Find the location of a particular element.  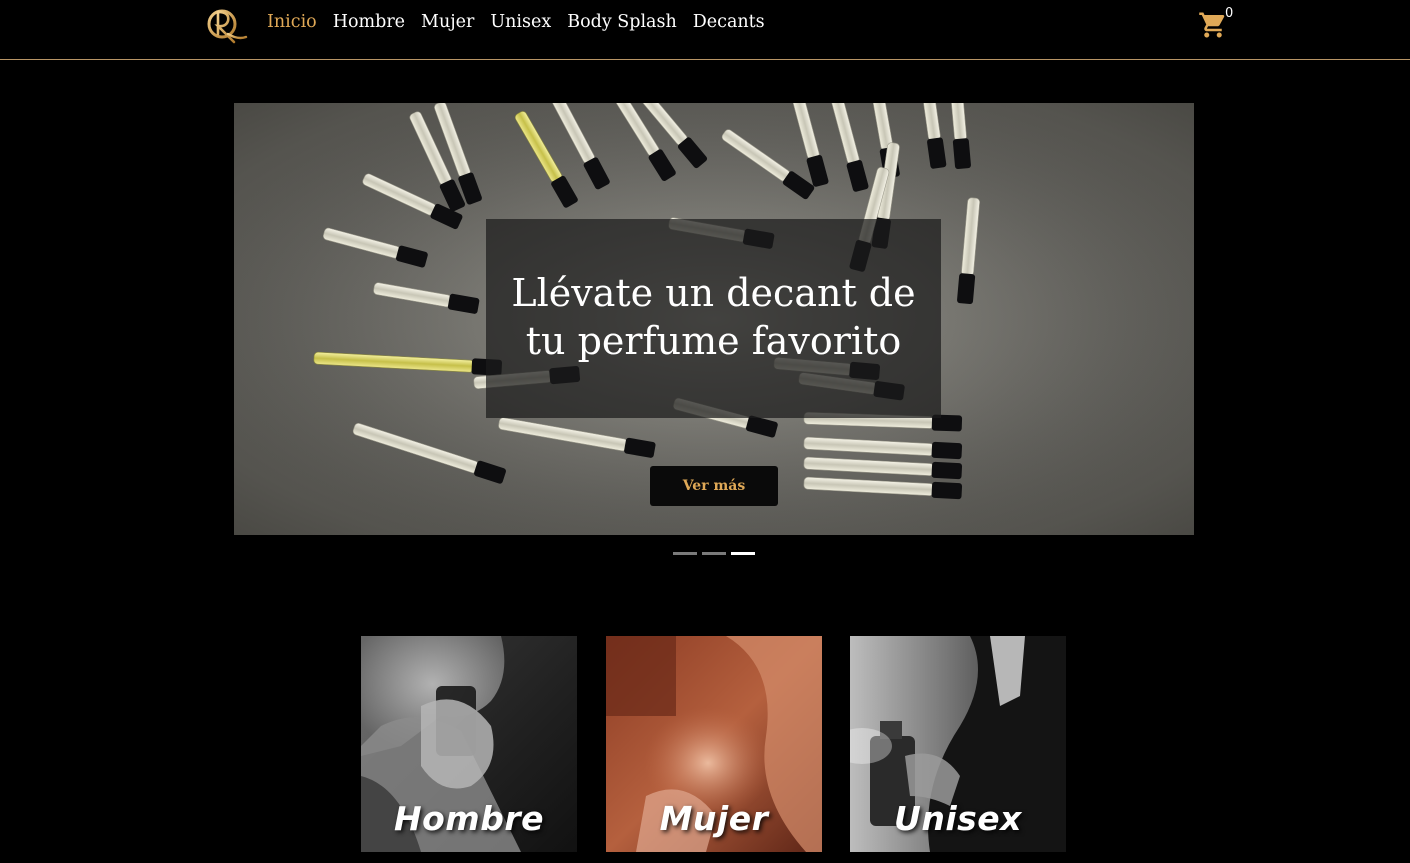

brand-logo is located at coordinates (226, 24).